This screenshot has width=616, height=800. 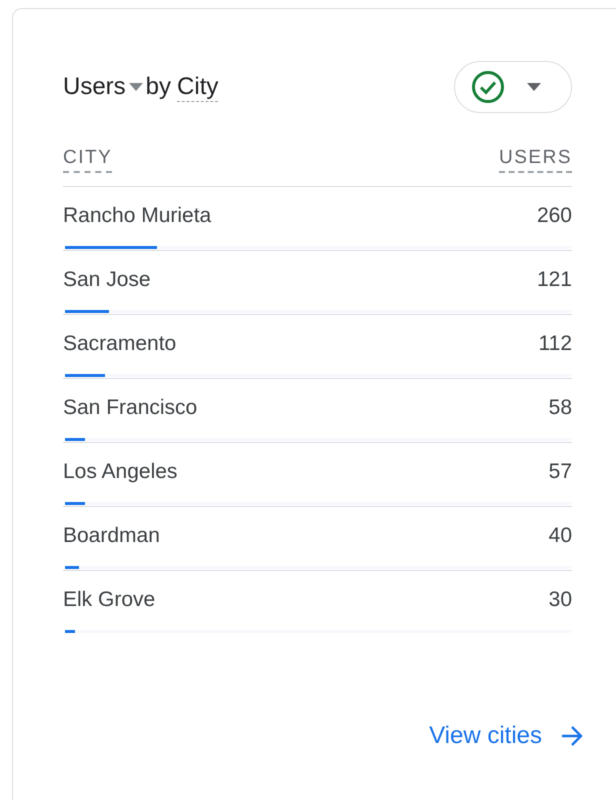 What do you see at coordinates (159, 87) in the screenshot?
I see `connector-label: by` at bounding box center [159, 87].